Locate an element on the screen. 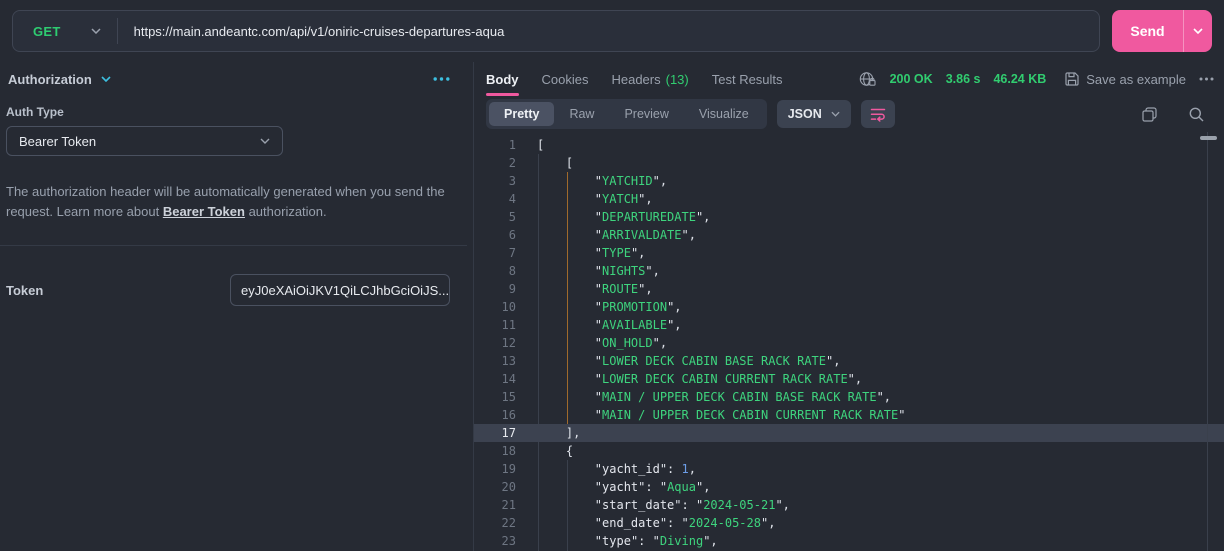  view-visualize: Visualize is located at coordinates (724, 114).